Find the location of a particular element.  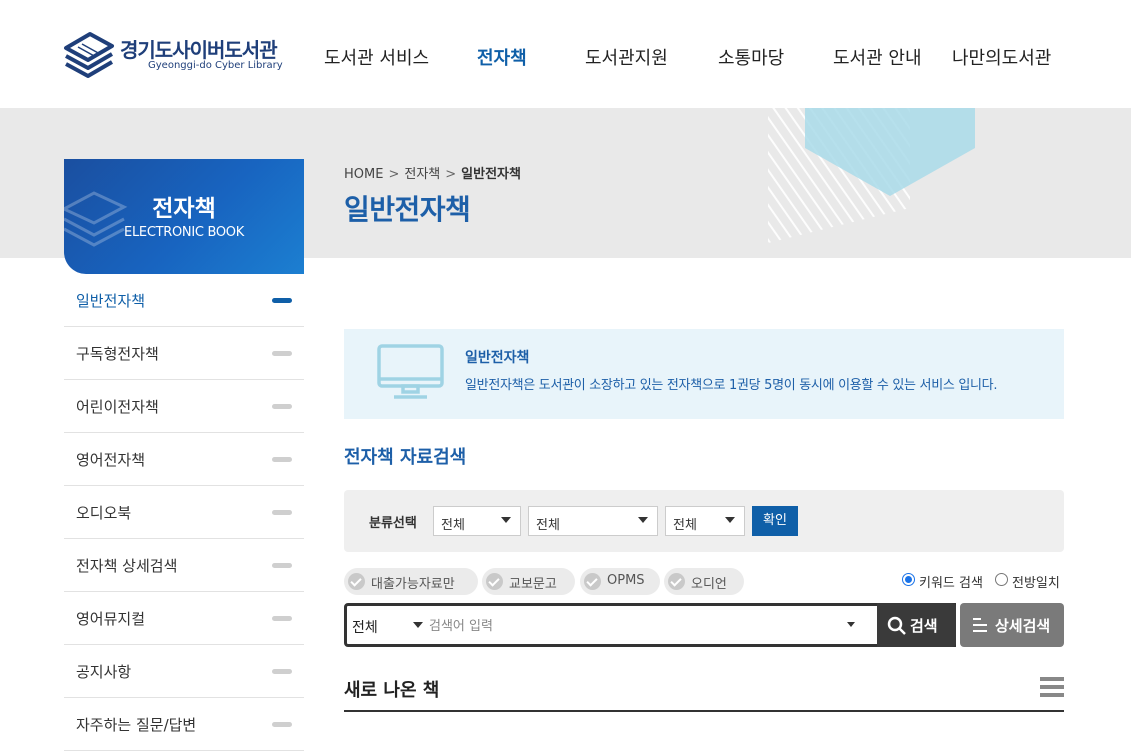

chip-label: 오디언 is located at coordinates (709, 584).